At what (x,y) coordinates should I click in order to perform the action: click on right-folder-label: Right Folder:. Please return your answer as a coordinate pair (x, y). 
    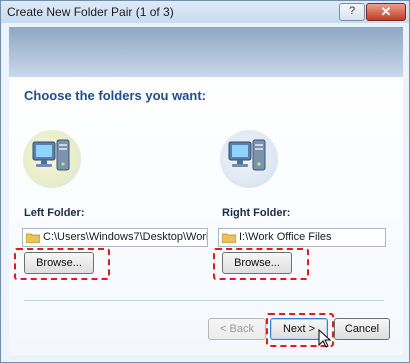
    Looking at the image, I should click on (256, 213).